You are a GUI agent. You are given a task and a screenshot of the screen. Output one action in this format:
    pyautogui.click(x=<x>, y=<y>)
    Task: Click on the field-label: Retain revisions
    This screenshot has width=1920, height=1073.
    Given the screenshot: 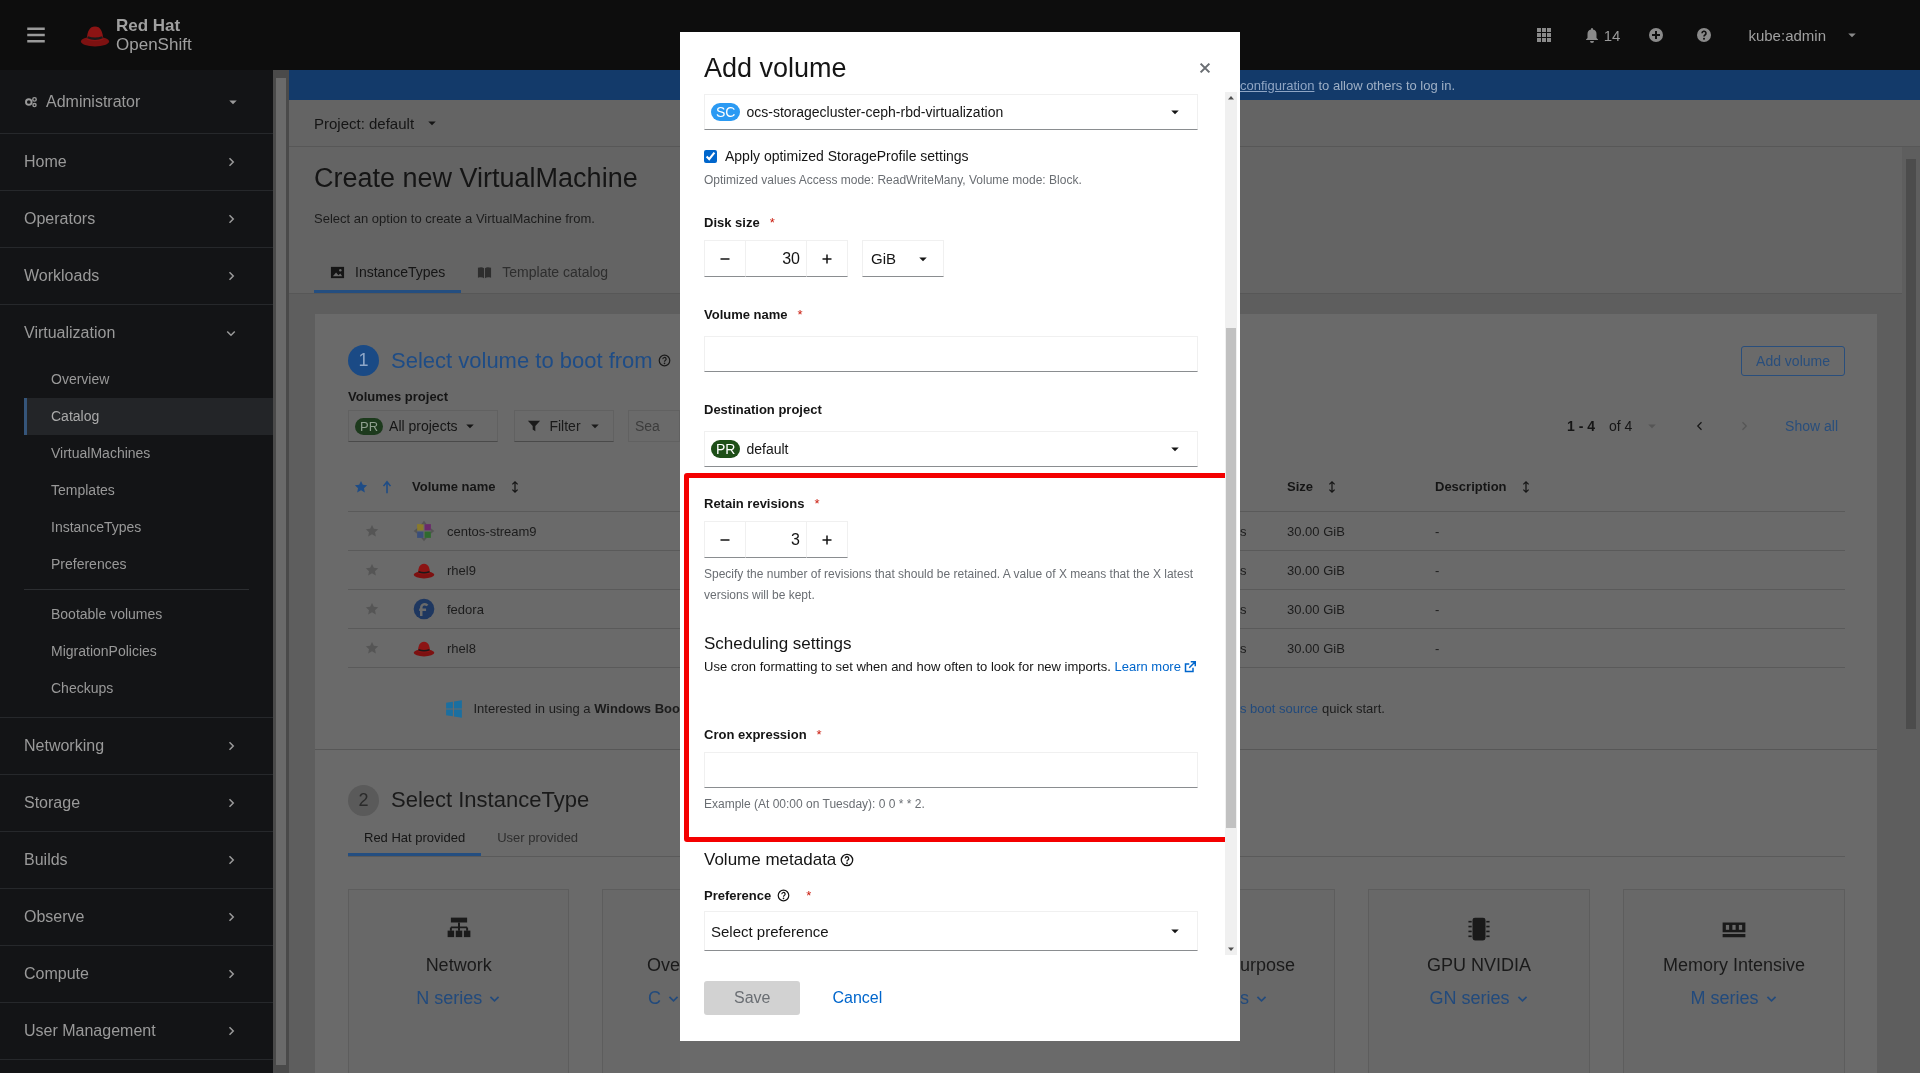 What is the action you would take?
    pyautogui.click(x=754, y=503)
    